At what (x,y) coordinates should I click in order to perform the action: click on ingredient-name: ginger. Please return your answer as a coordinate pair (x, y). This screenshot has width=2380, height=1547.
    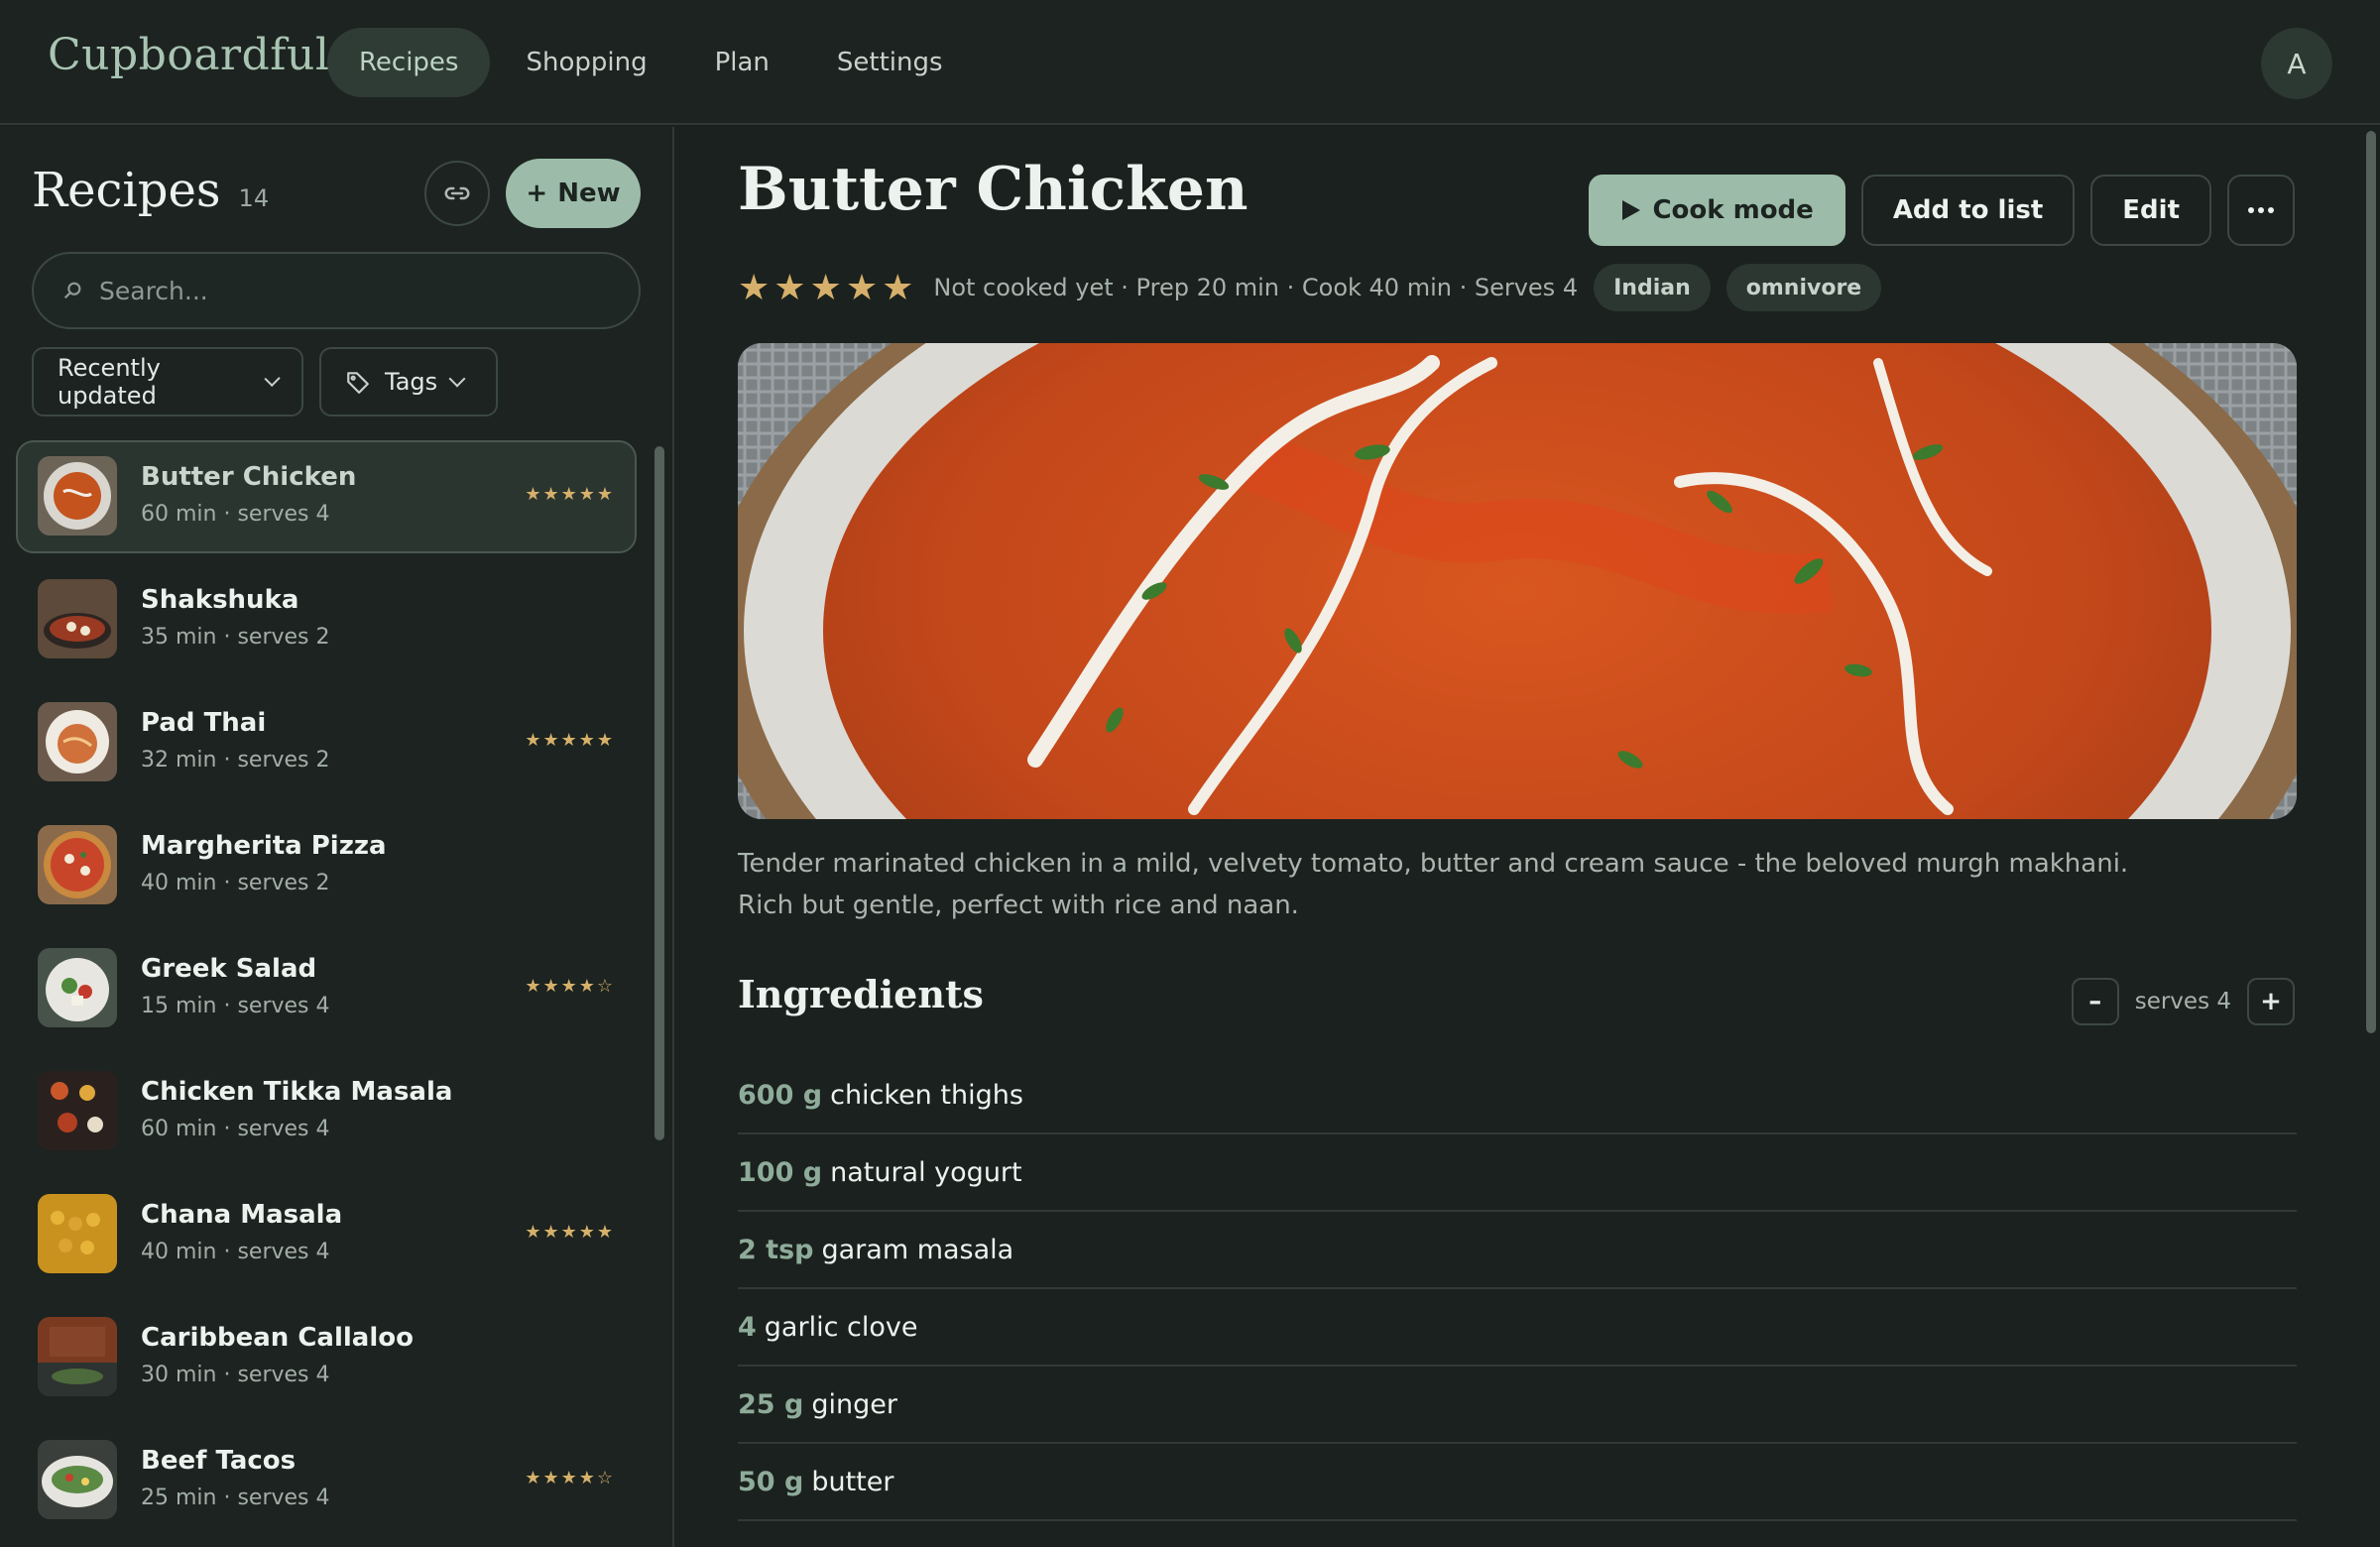
    Looking at the image, I should click on (854, 1404).